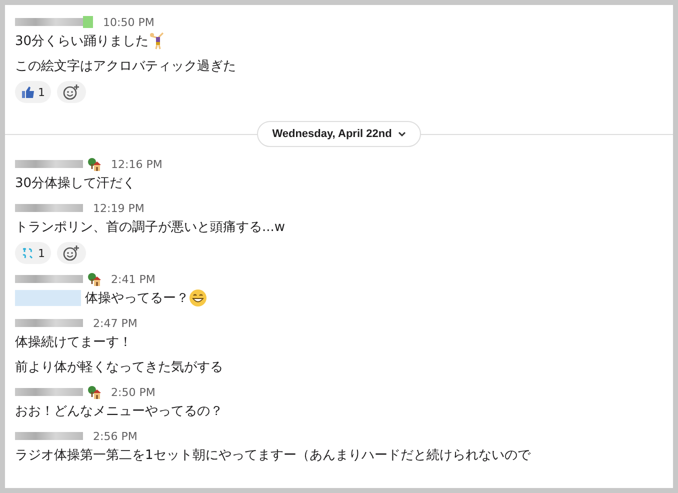  Describe the element at coordinates (115, 436) in the screenshot. I see `message-time: 2:56 PM` at that location.